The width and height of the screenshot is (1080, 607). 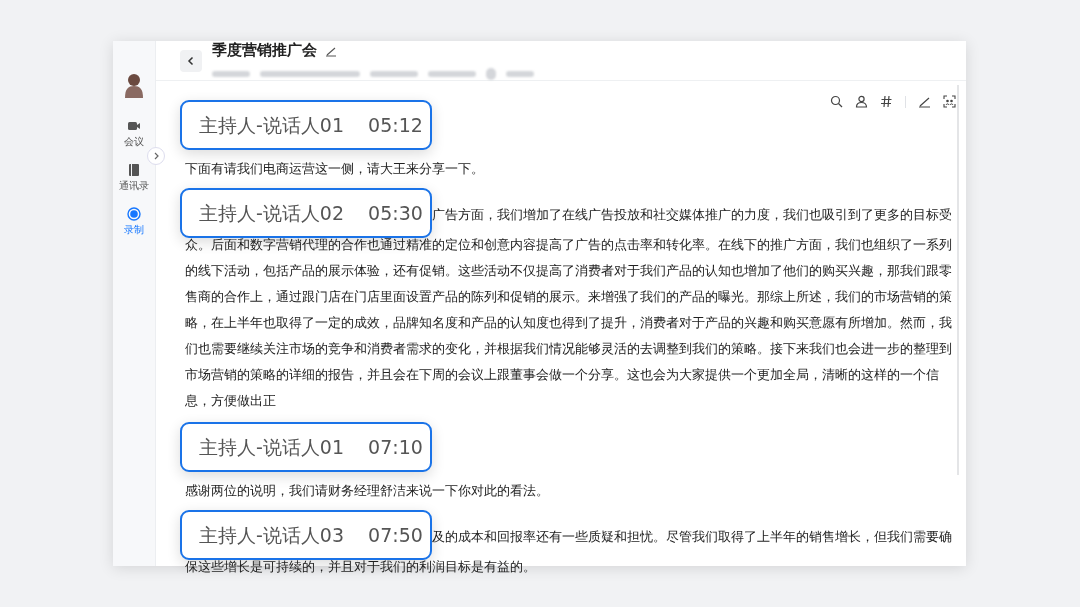 What do you see at coordinates (264, 50) in the screenshot?
I see `meeting-title: 季度营销推广会` at bounding box center [264, 50].